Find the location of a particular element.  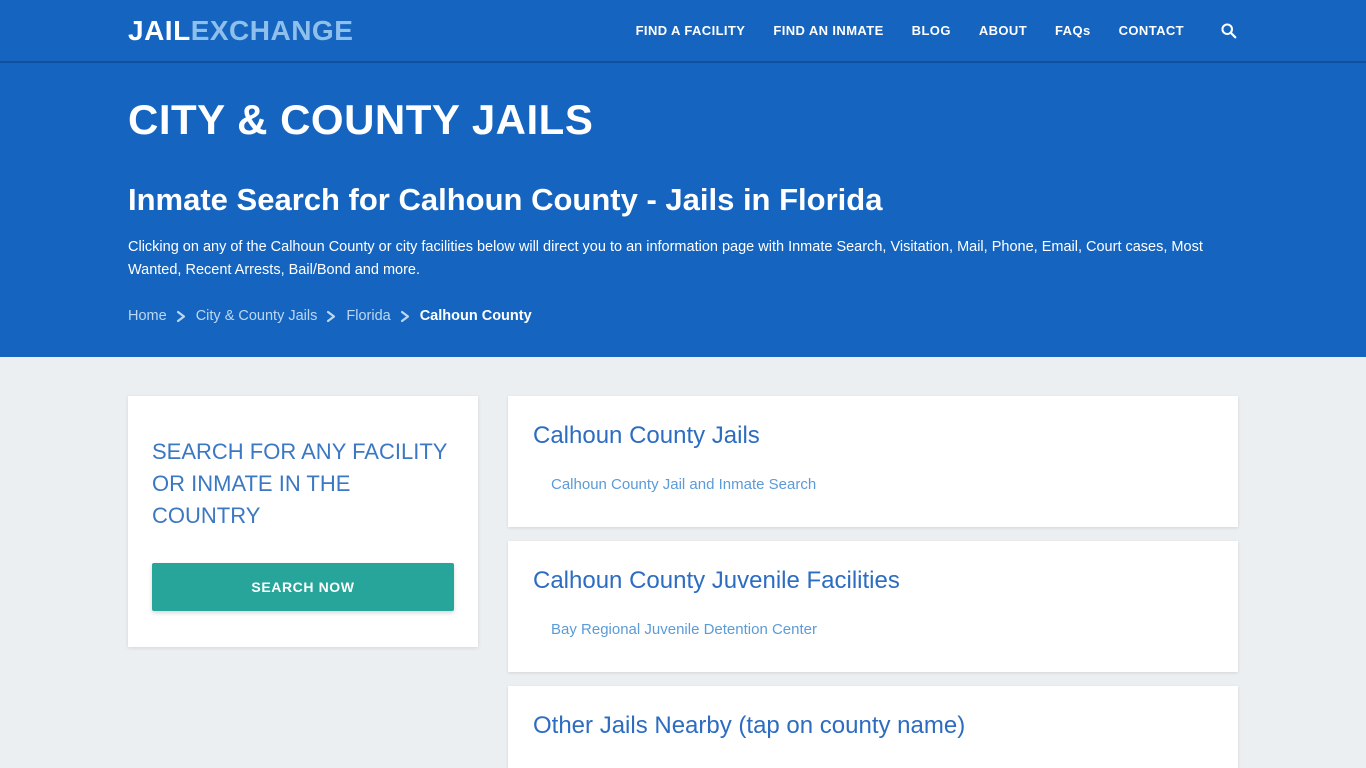

breadcrumb-item-city-county-jails: City & County Jails is located at coordinates (257, 316).